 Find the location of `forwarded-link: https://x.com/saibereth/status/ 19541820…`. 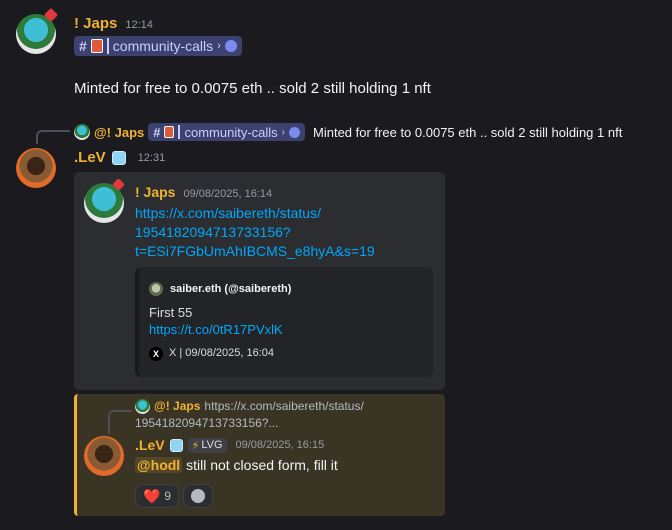

forwarded-link: https://x.com/saibereth/status/ 19541820… is located at coordinates (255, 232).